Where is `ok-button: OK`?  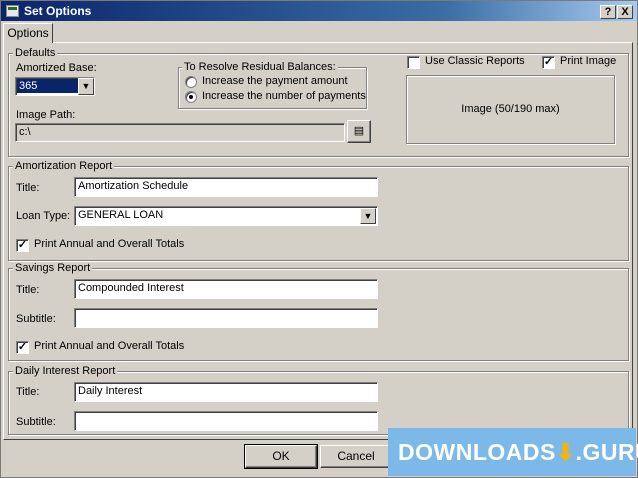
ok-button: OK is located at coordinates (281, 456).